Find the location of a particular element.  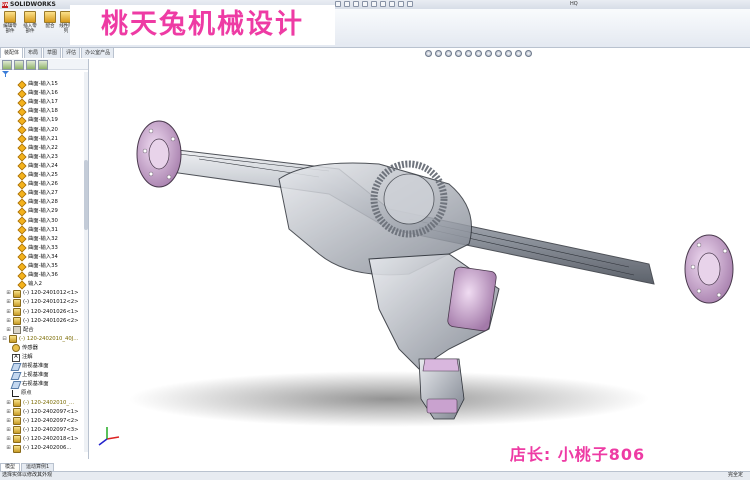

left-hub-flange is located at coordinates (159, 154).